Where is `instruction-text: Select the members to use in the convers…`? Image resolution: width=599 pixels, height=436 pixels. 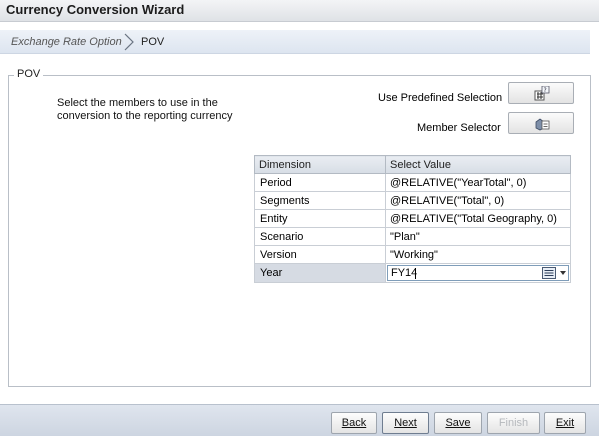
instruction-text: Select the members to use in the convers… is located at coordinates (145, 109).